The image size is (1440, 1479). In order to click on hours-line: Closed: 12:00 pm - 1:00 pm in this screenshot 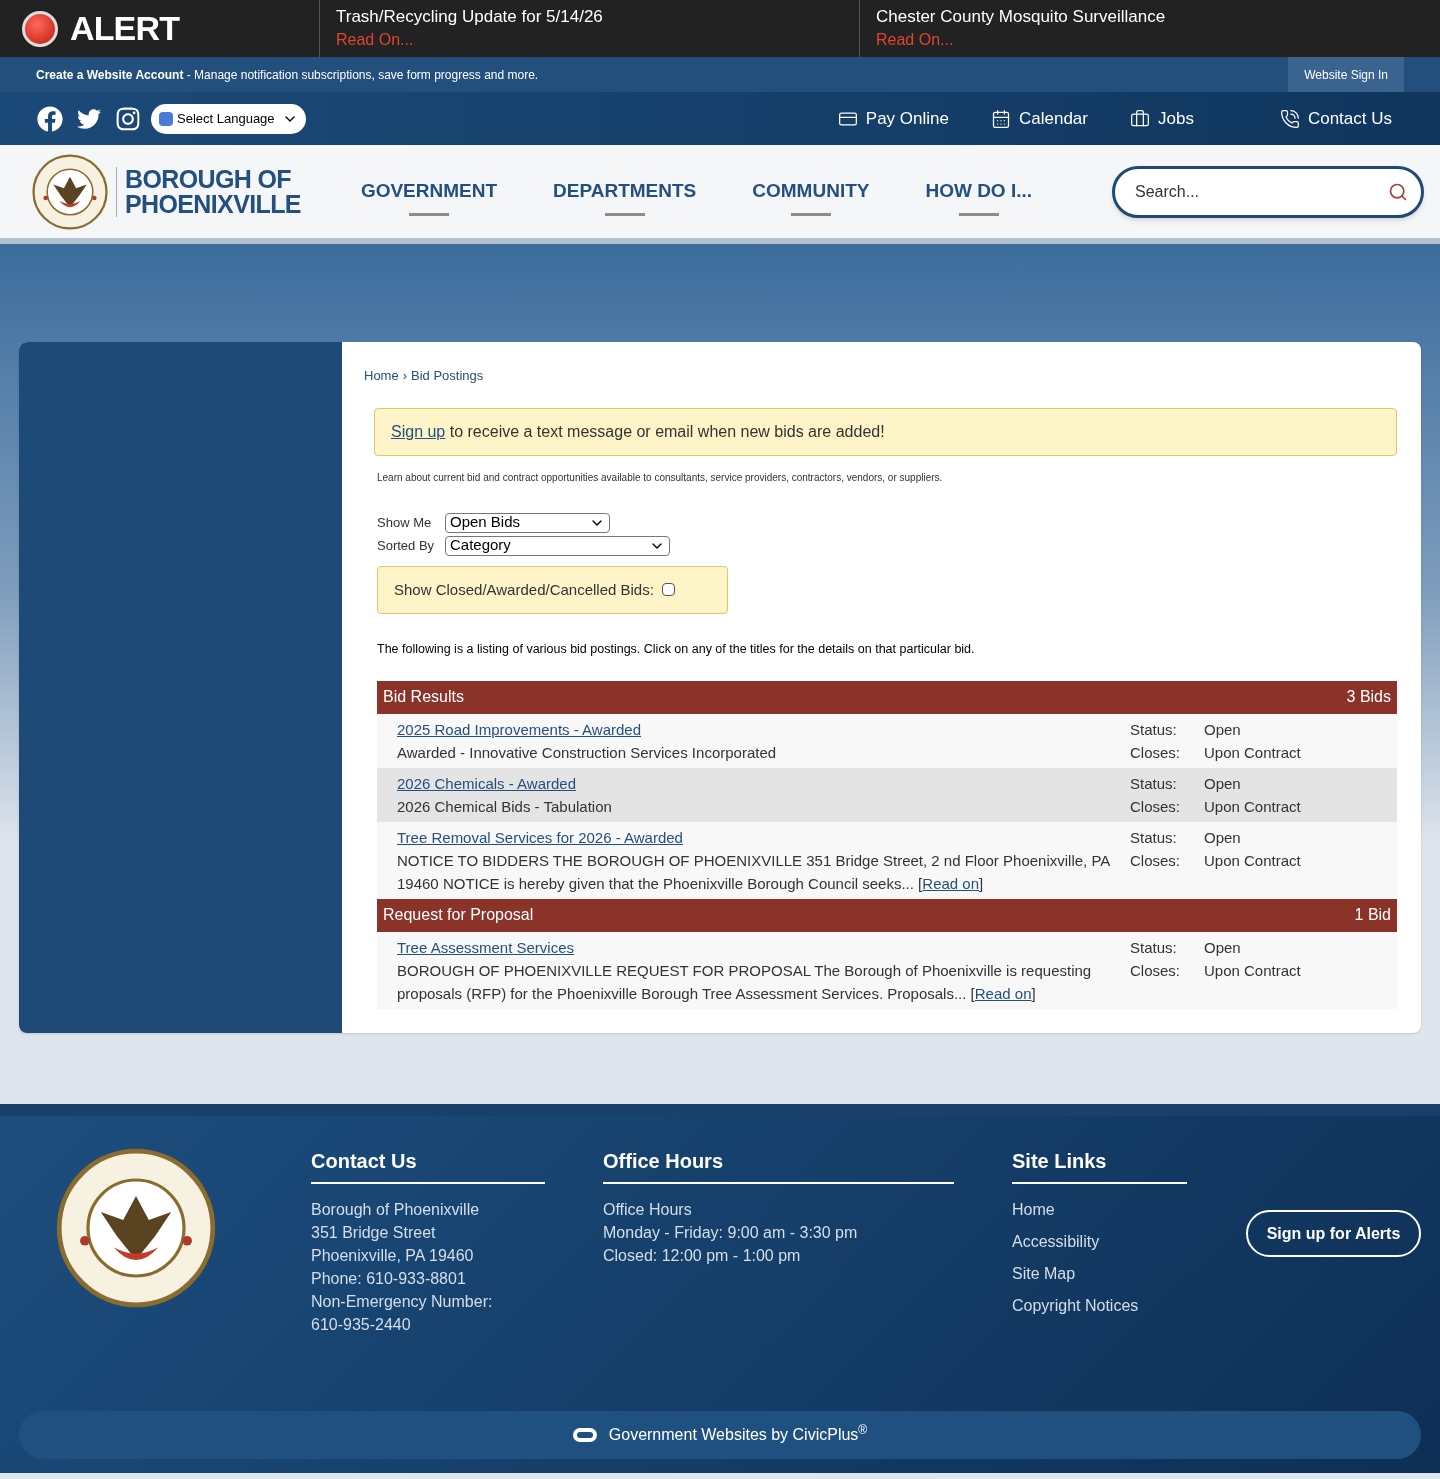, I will do `click(702, 1256)`.